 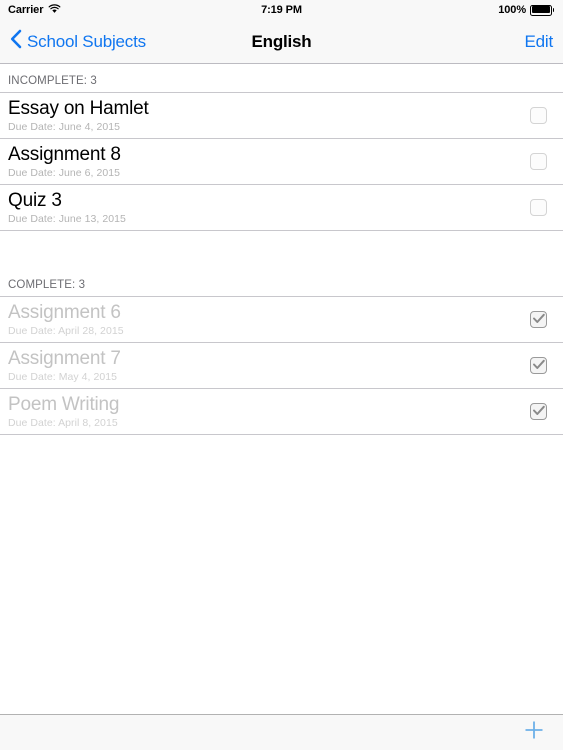 I want to click on table-row: Essay on Hamlet Due Date: June 4, 2015, so click(x=281, y=116).